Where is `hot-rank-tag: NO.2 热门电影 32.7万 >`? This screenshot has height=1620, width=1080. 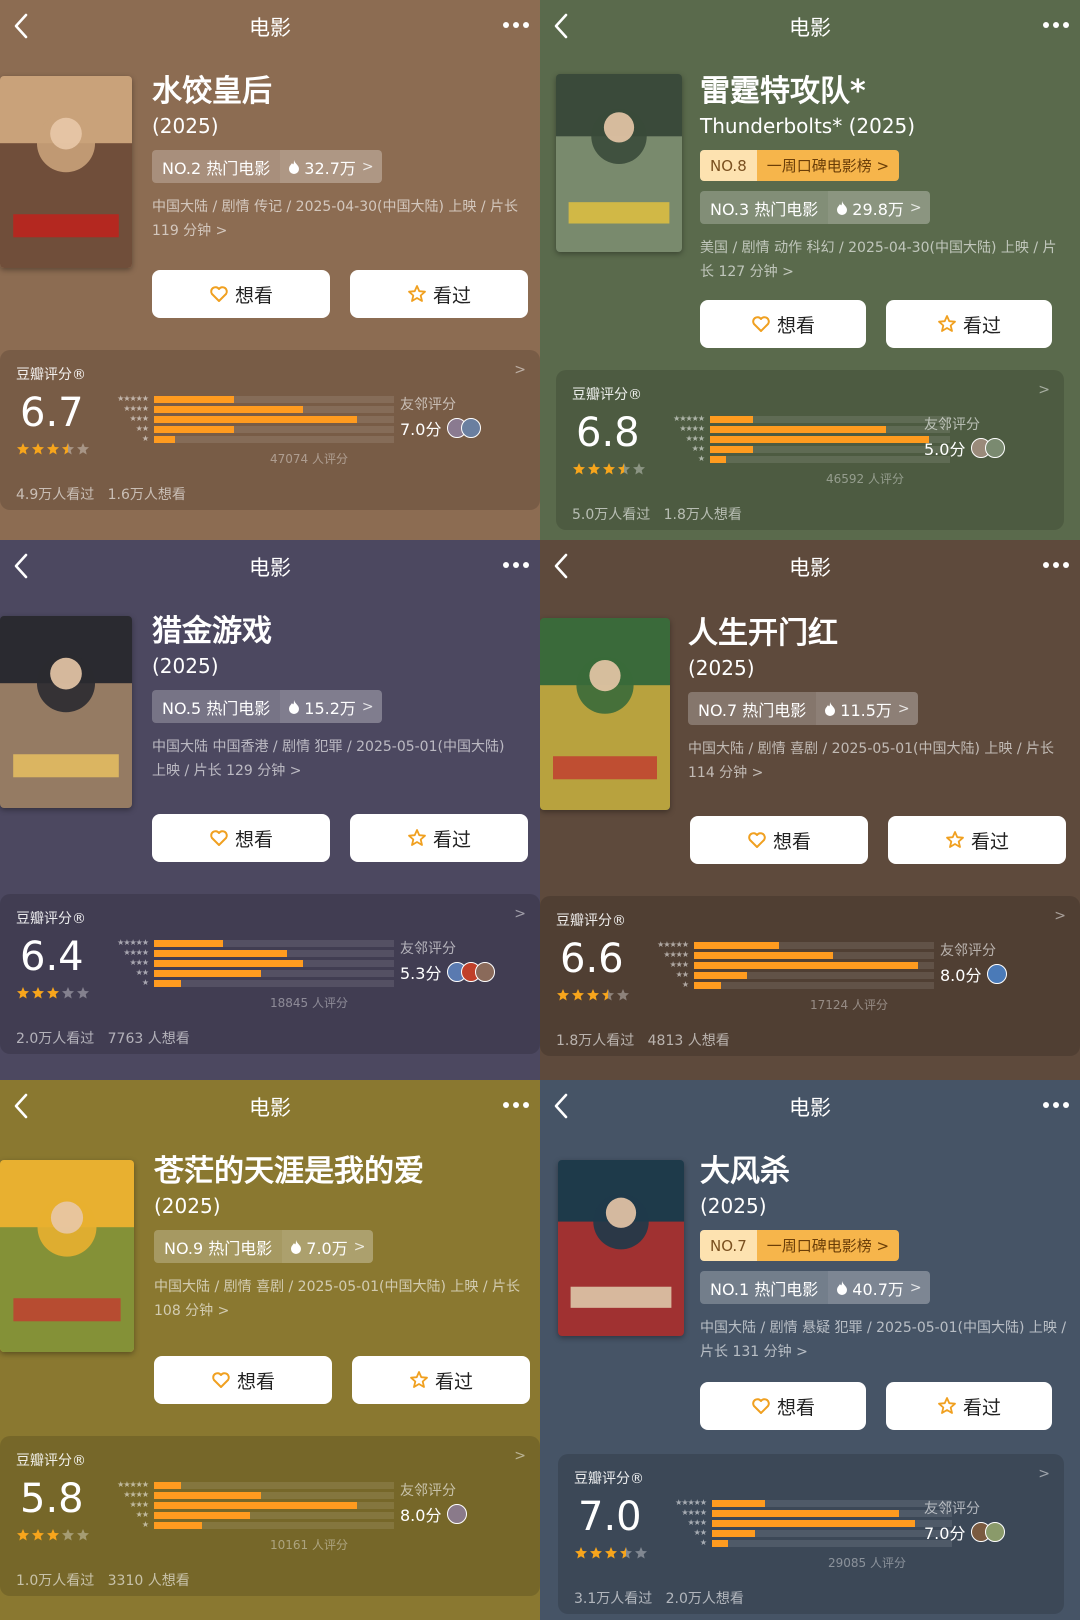 hot-rank-tag: NO.2 热门电影 32.7万 > is located at coordinates (267, 166).